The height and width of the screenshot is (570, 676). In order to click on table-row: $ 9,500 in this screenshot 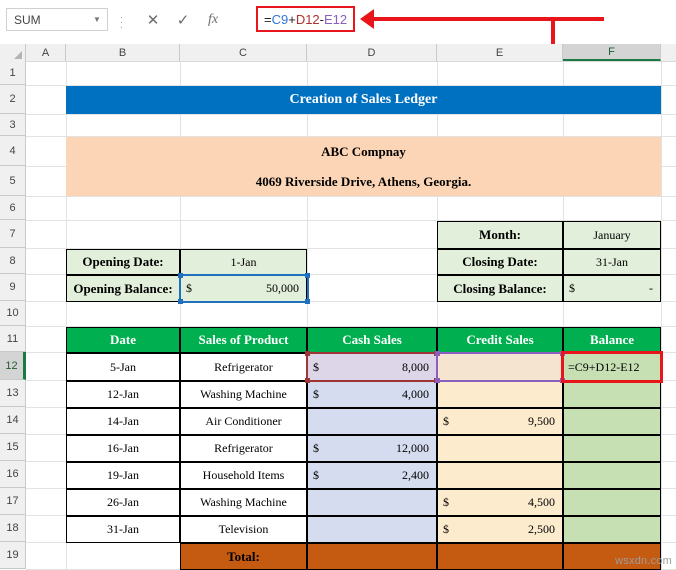, I will do `click(500, 421)`.